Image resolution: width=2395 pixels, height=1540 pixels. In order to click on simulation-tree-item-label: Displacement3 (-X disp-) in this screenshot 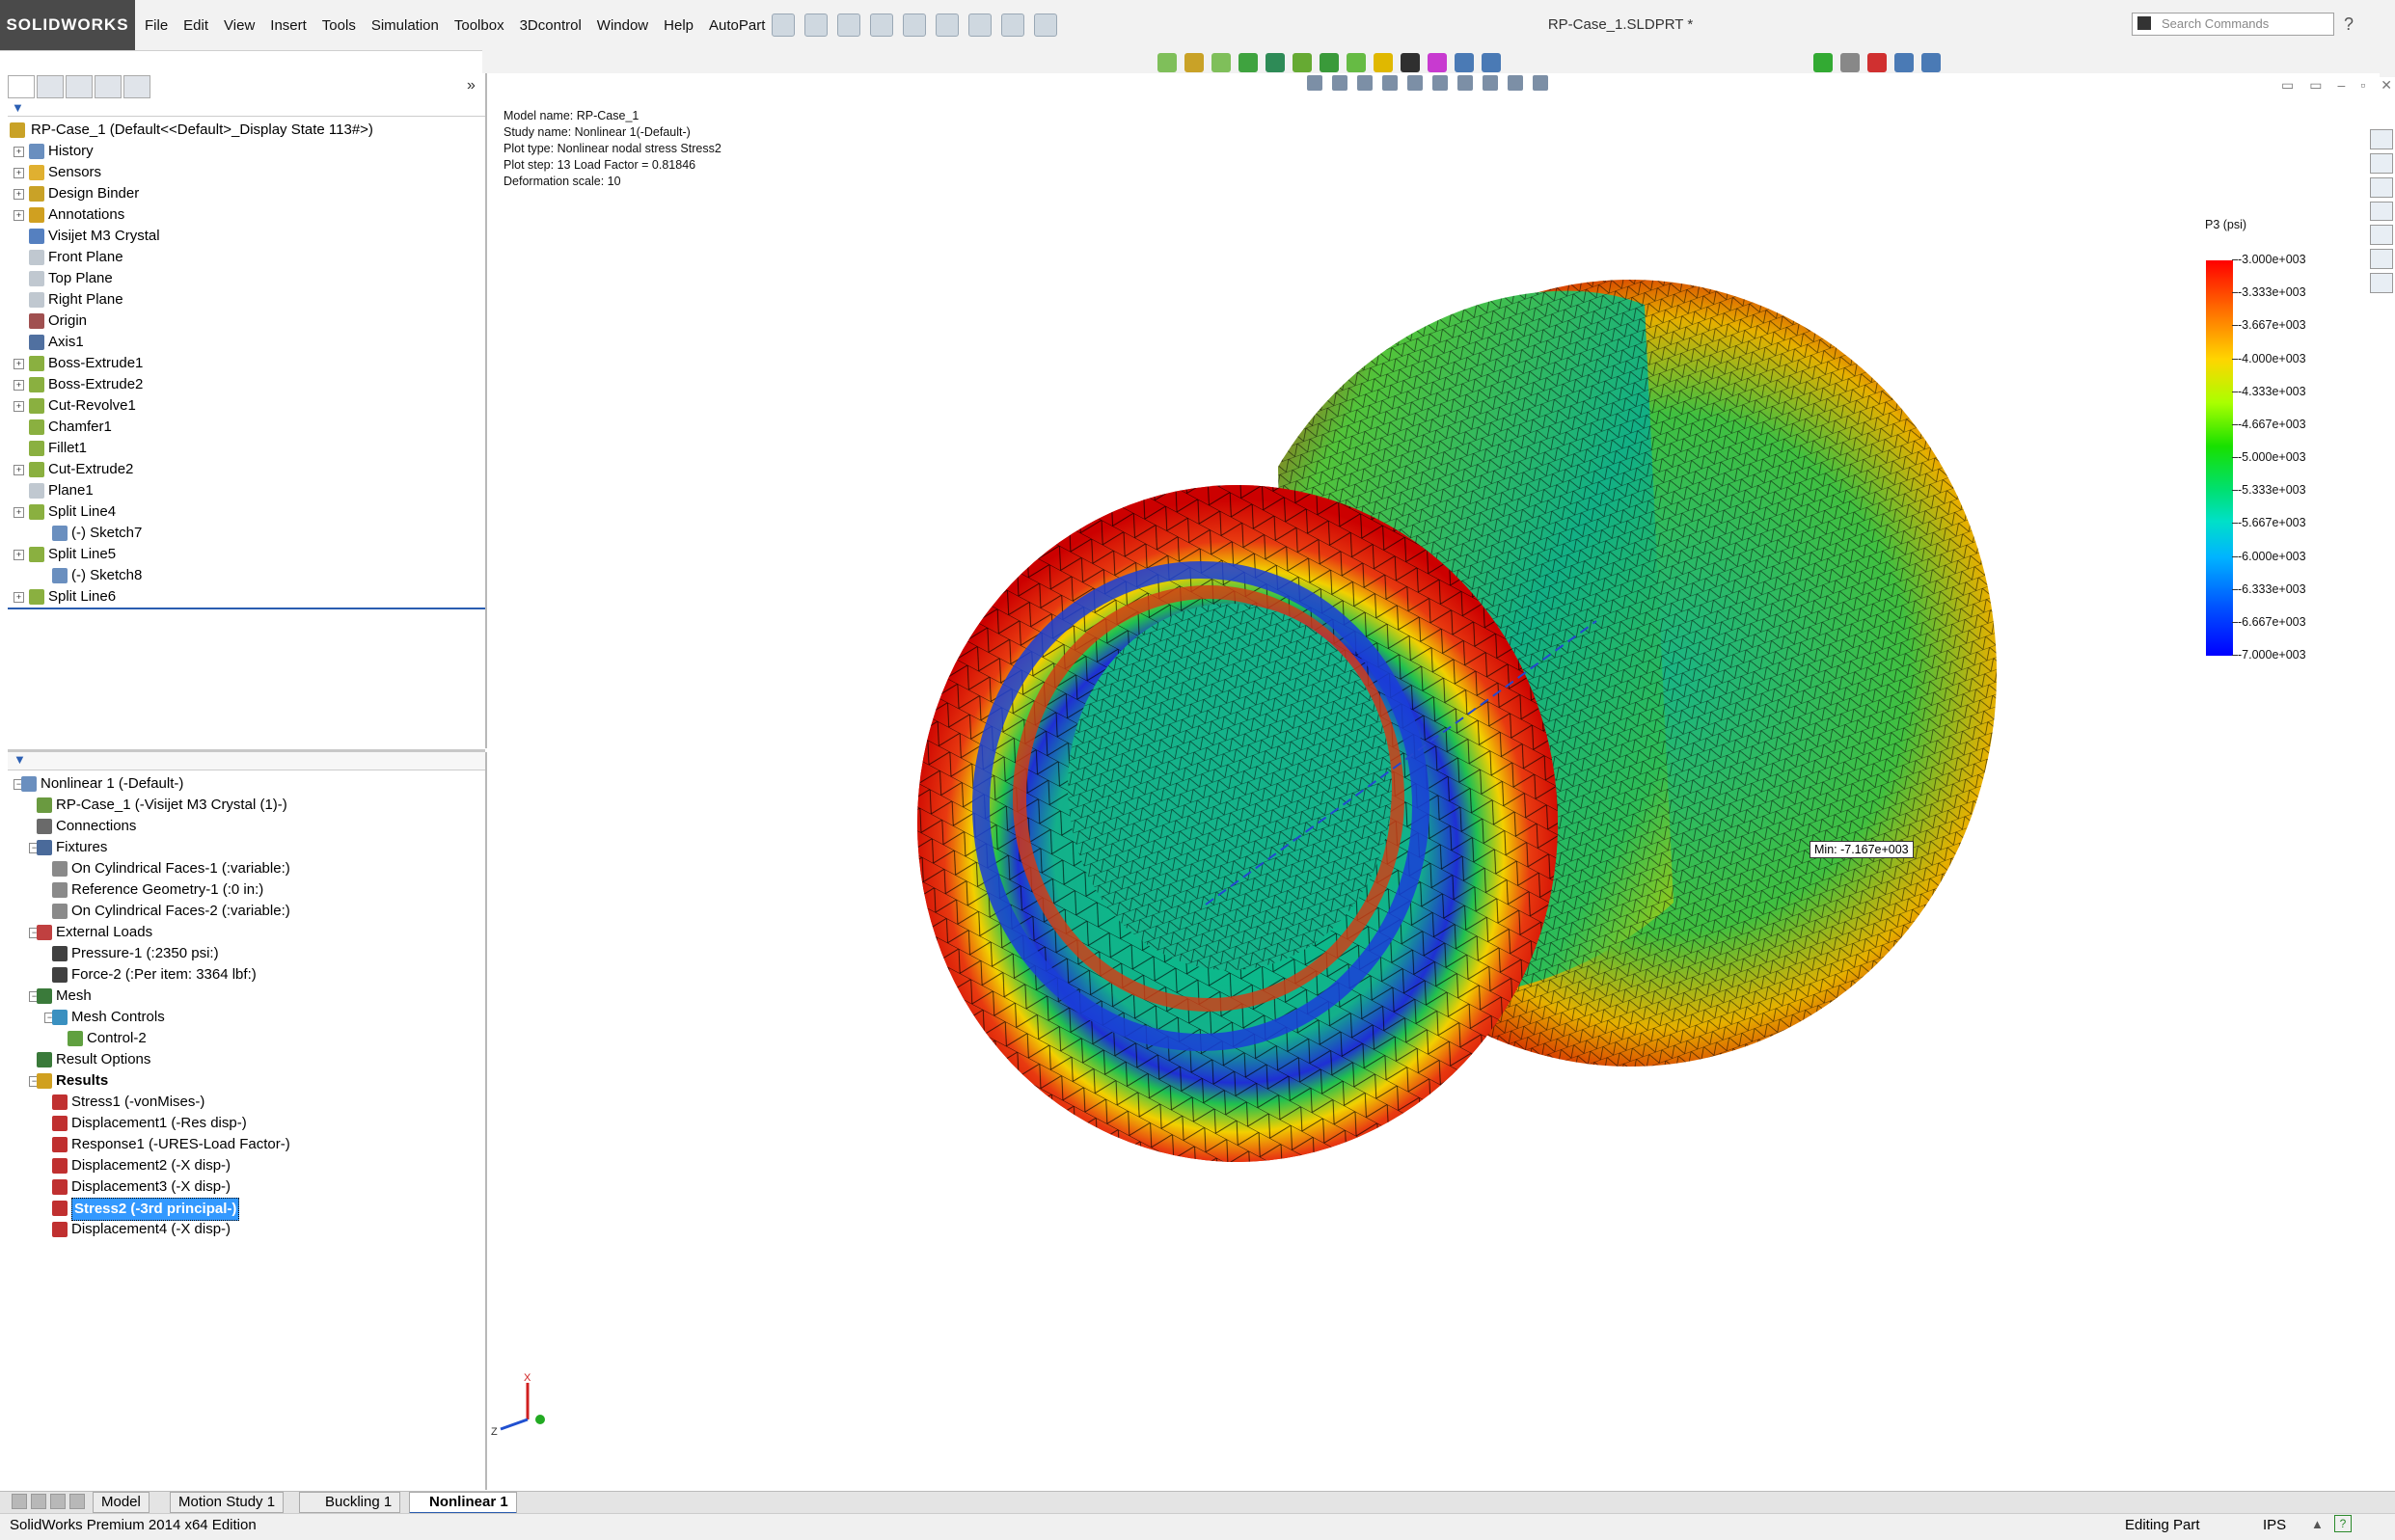, I will do `click(151, 1186)`.